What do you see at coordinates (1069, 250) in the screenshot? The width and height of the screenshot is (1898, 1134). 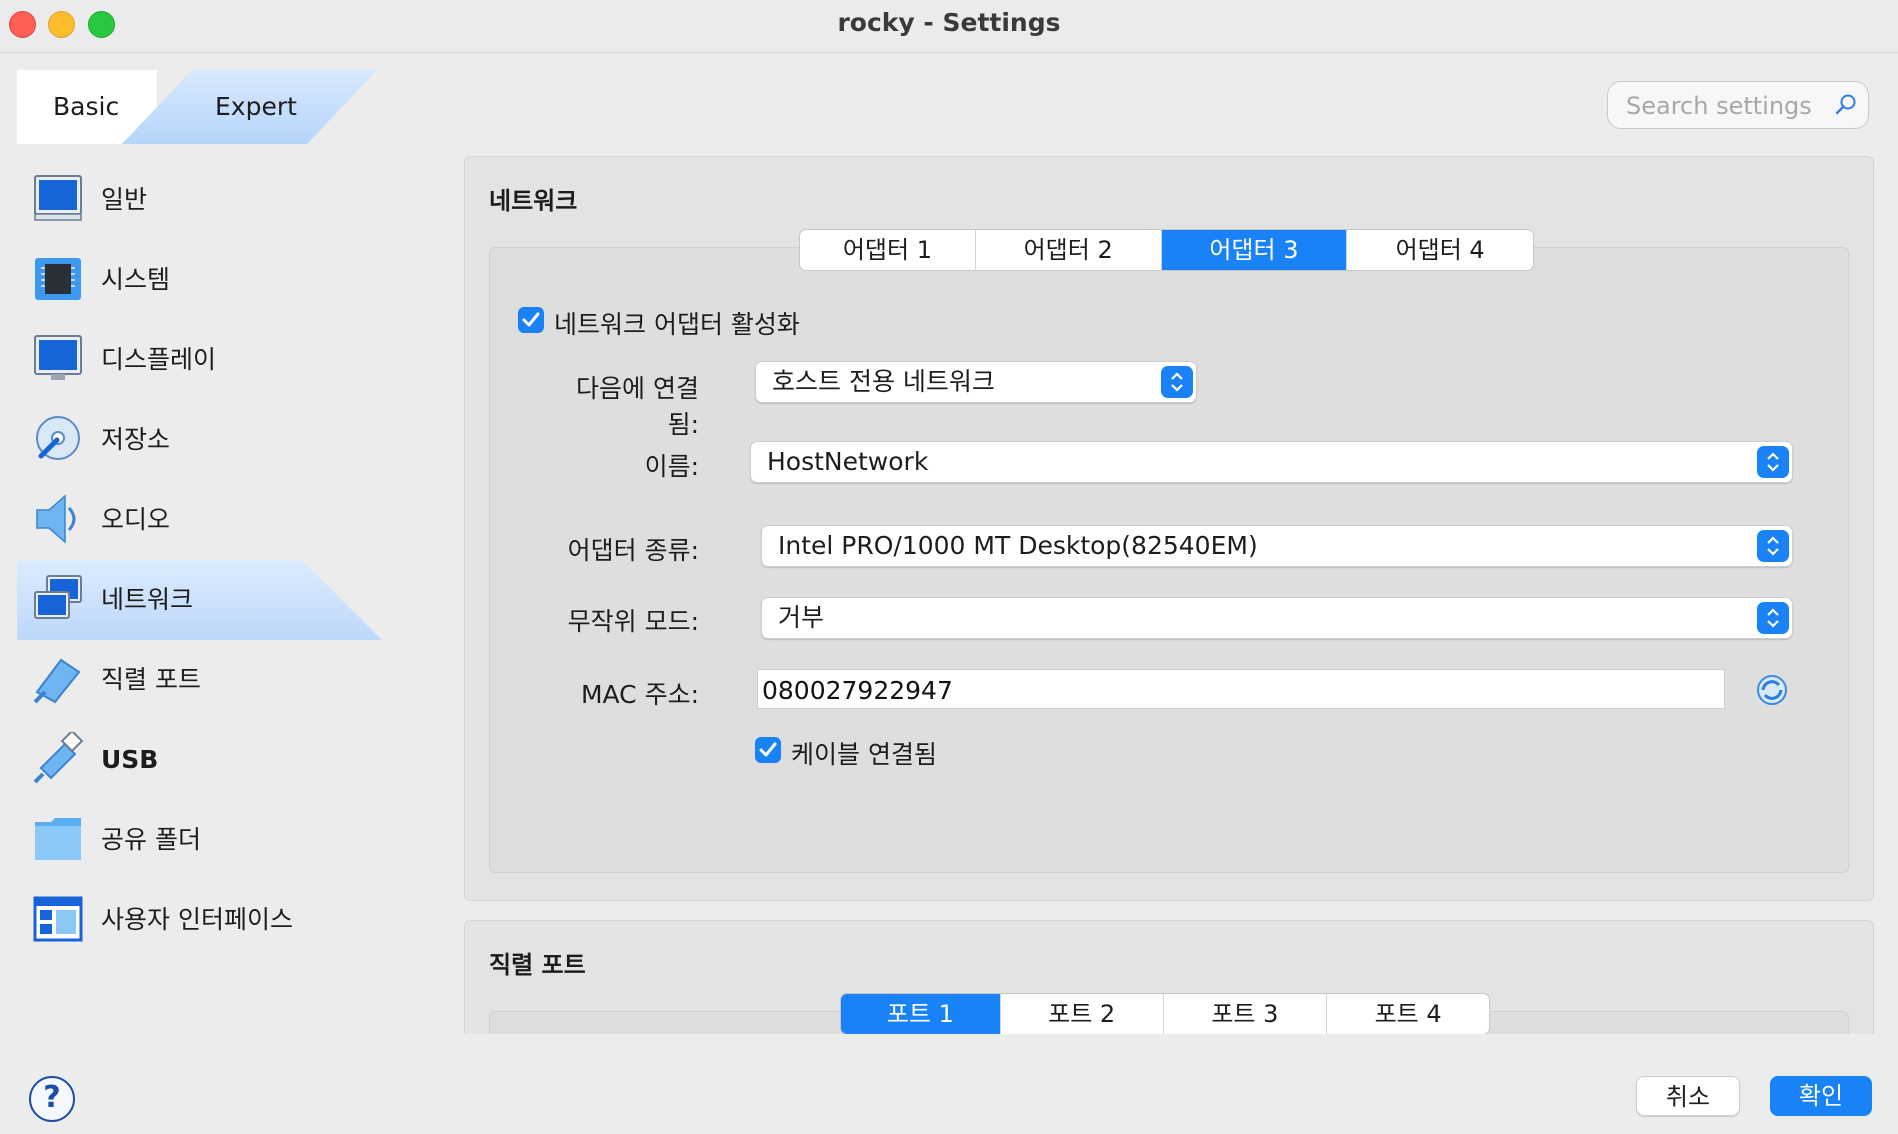 I see `tab-adapter-2: 어댑터 2` at bounding box center [1069, 250].